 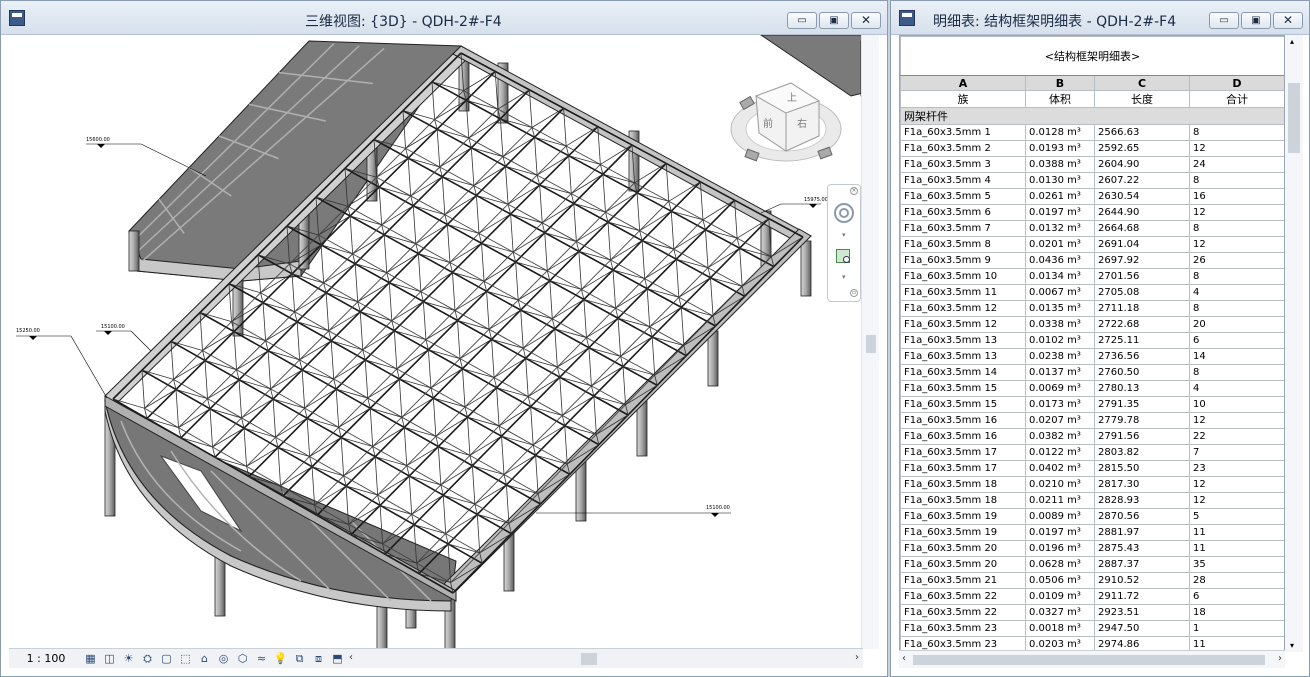 What do you see at coordinates (1142, 484) in the screenshot?
I see `cell-length: 2817.30` at bounding box center [1142, 484].